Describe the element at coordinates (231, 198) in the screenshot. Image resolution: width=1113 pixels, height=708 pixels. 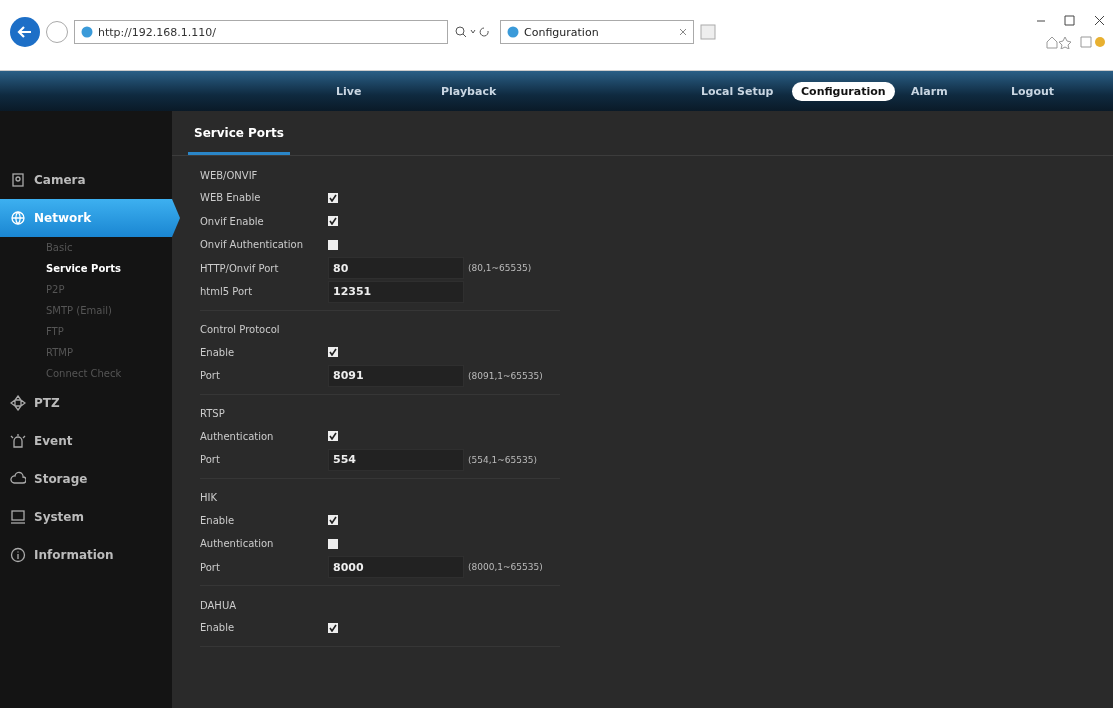
I see `field-label: WEB Enable` at that location.